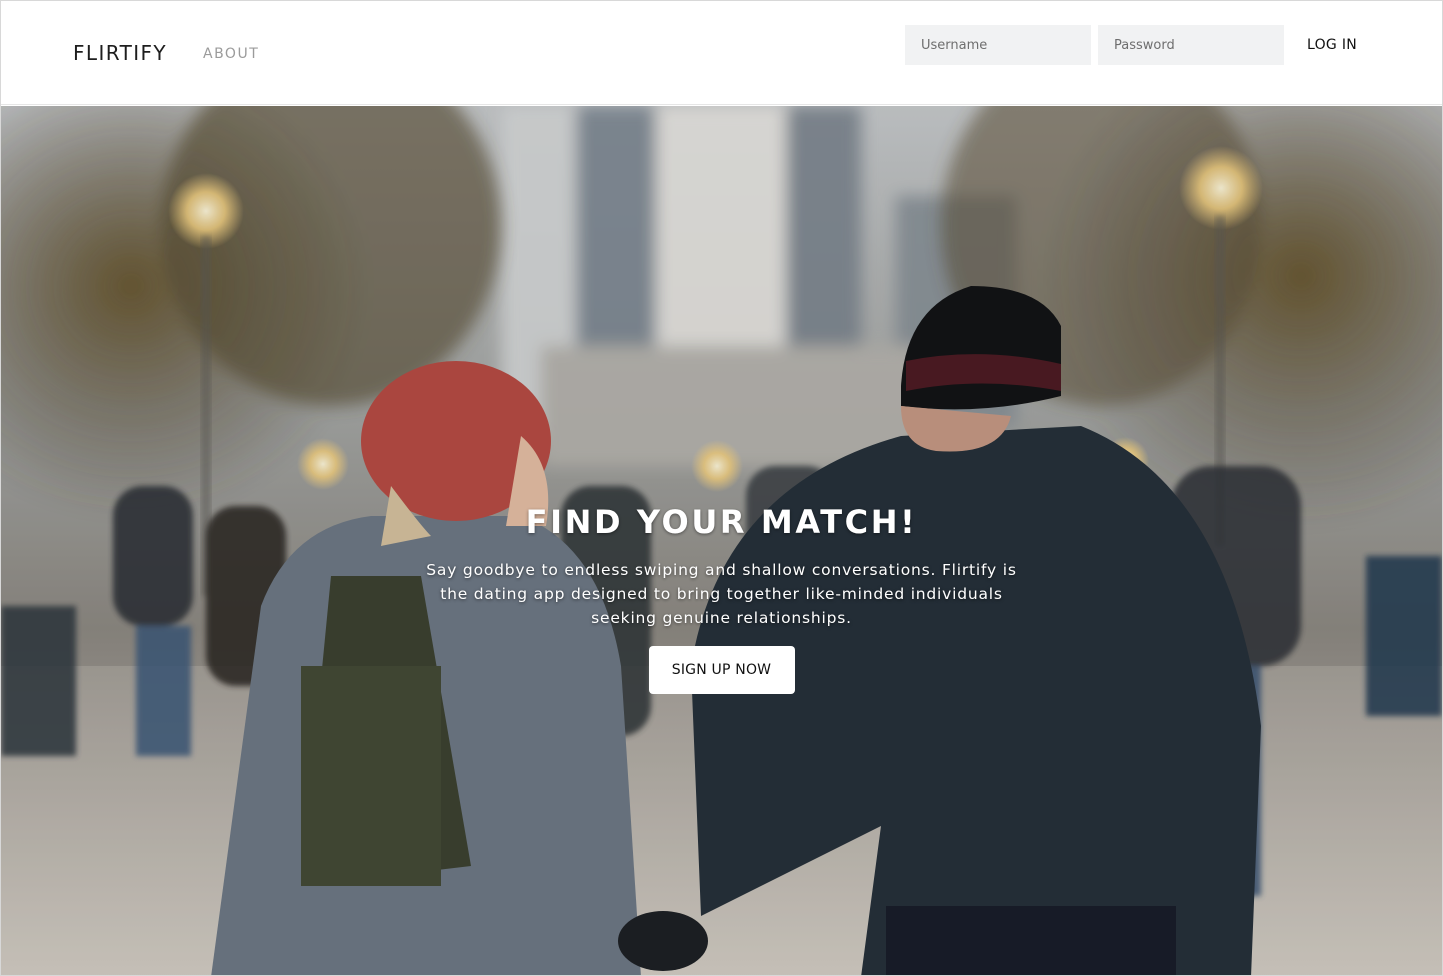 This screenshot has width=1443, height=976. Describe the element at coordinates (1332, 45) in the screenshot. I see `login-button: LOG IN` at that location.